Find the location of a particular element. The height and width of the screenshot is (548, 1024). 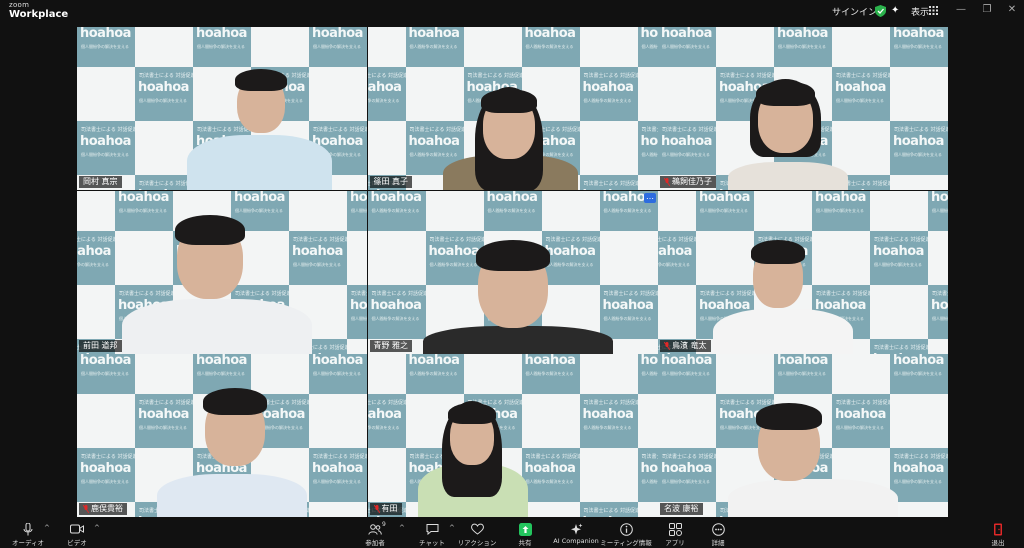

leave-door-icon is located at coordinates (998, 529).